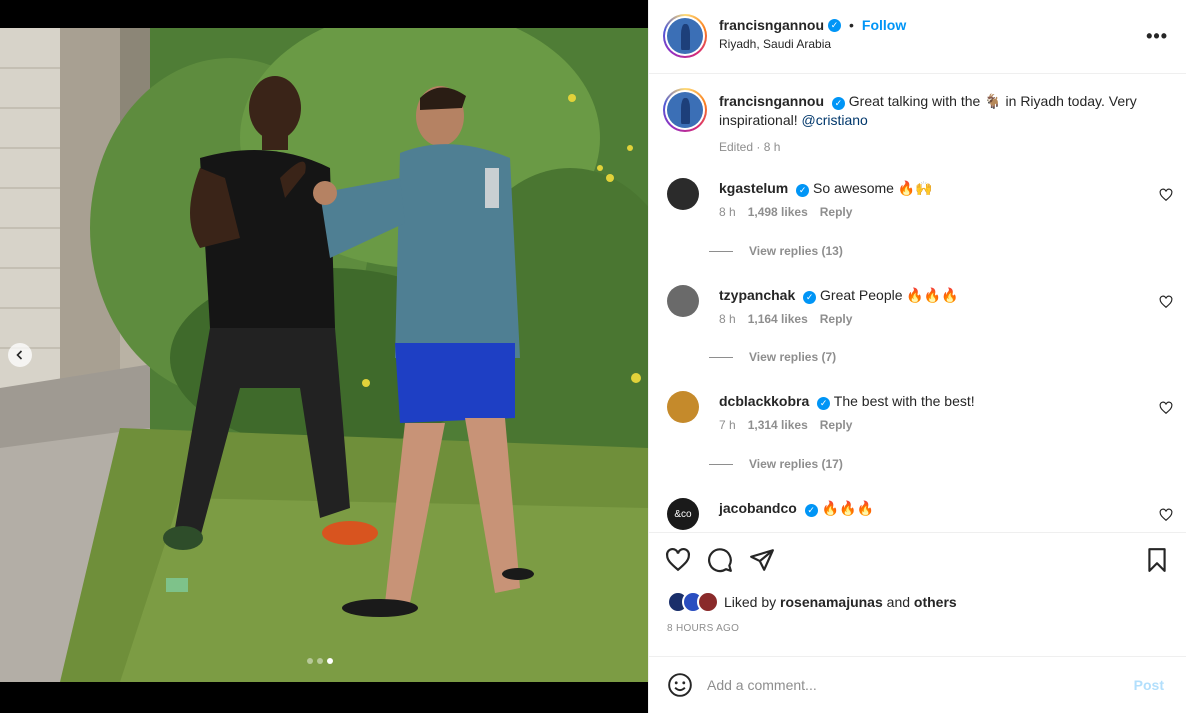 This screenshot has height=713, width=1186. What do you see at coordinates (680, 685) in the screenshot?
I see `smiley-icon` at bounding box center [680, 685].